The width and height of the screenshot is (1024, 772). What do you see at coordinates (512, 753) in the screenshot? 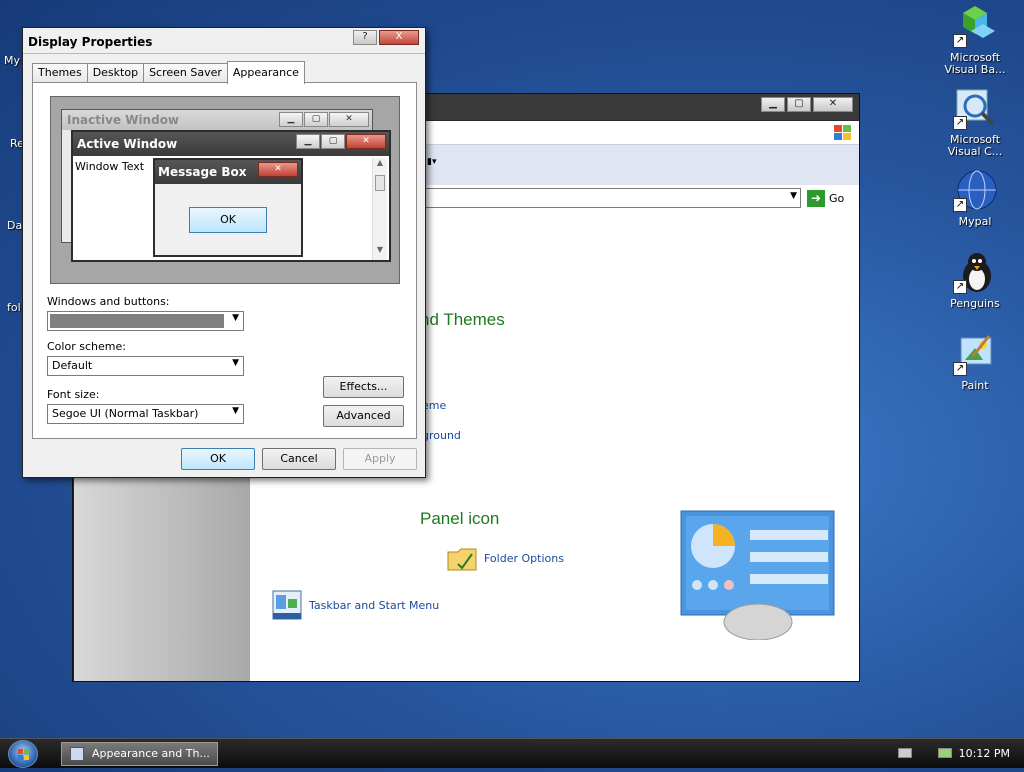
I see `taskbar: Appearance and Th... 10:12 PM` at bounding box center [512, 753].